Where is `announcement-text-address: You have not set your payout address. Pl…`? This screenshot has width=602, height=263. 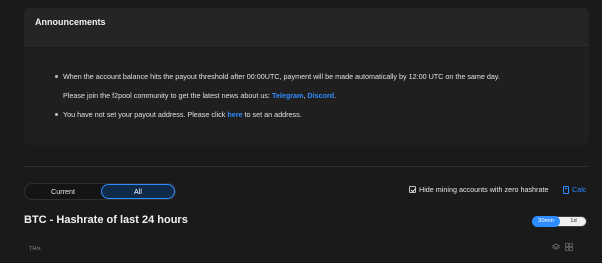
announcement-text-address: You have not set your payout address. Pl… is located at coordinates (145, 114).